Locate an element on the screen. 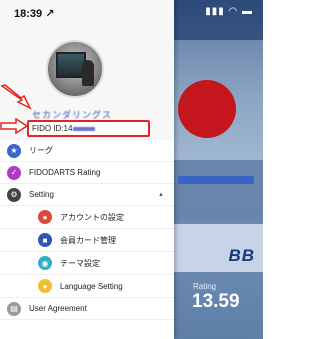  menu-item-fidodarts-rating: ✓ FIDODARTS Rating is located at coordinates (87, 173).